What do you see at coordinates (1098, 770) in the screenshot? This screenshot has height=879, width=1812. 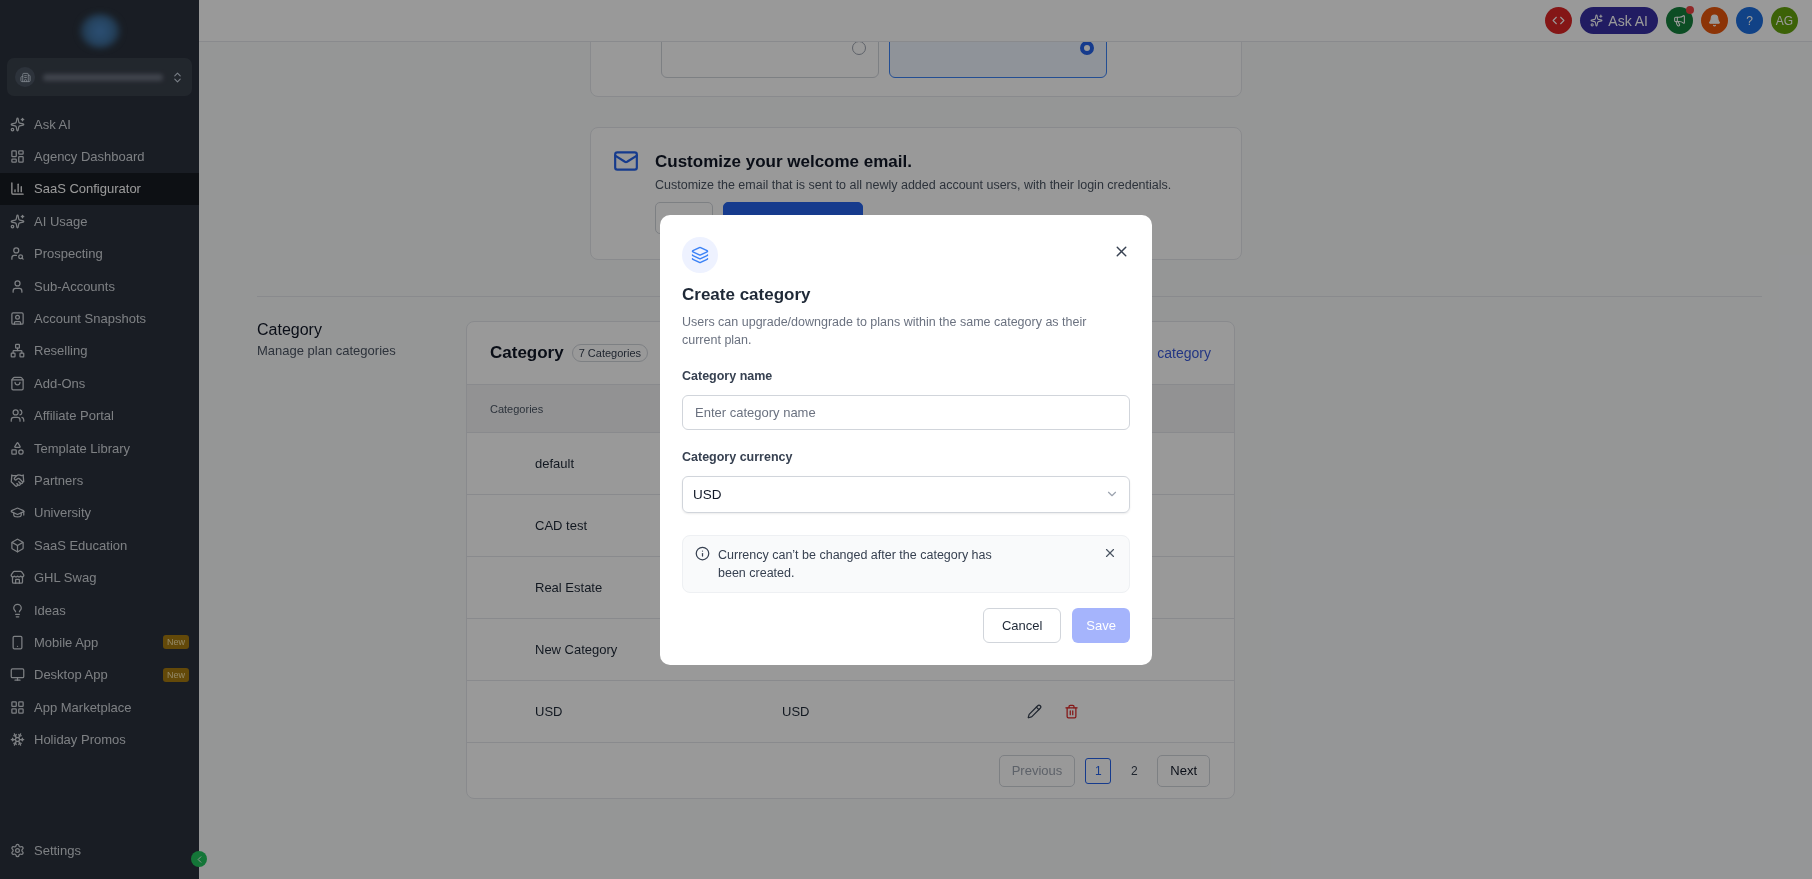 I see `page-button: 1` at bounding box center [1098, 770].